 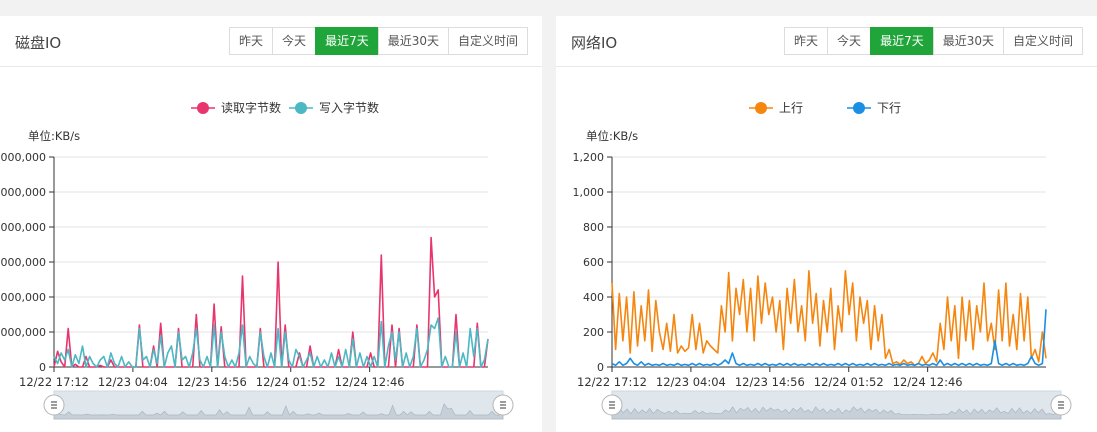 I want to click on legend-label: 上行, so click(x=791, y=108).